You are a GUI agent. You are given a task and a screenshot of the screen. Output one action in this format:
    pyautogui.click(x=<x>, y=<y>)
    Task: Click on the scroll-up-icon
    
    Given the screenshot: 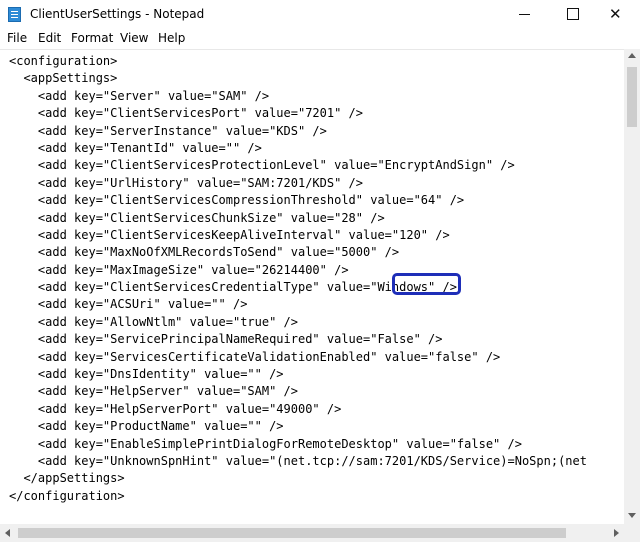 What is the action you would take?
    pyautogui.click(x=632, y=55)
    